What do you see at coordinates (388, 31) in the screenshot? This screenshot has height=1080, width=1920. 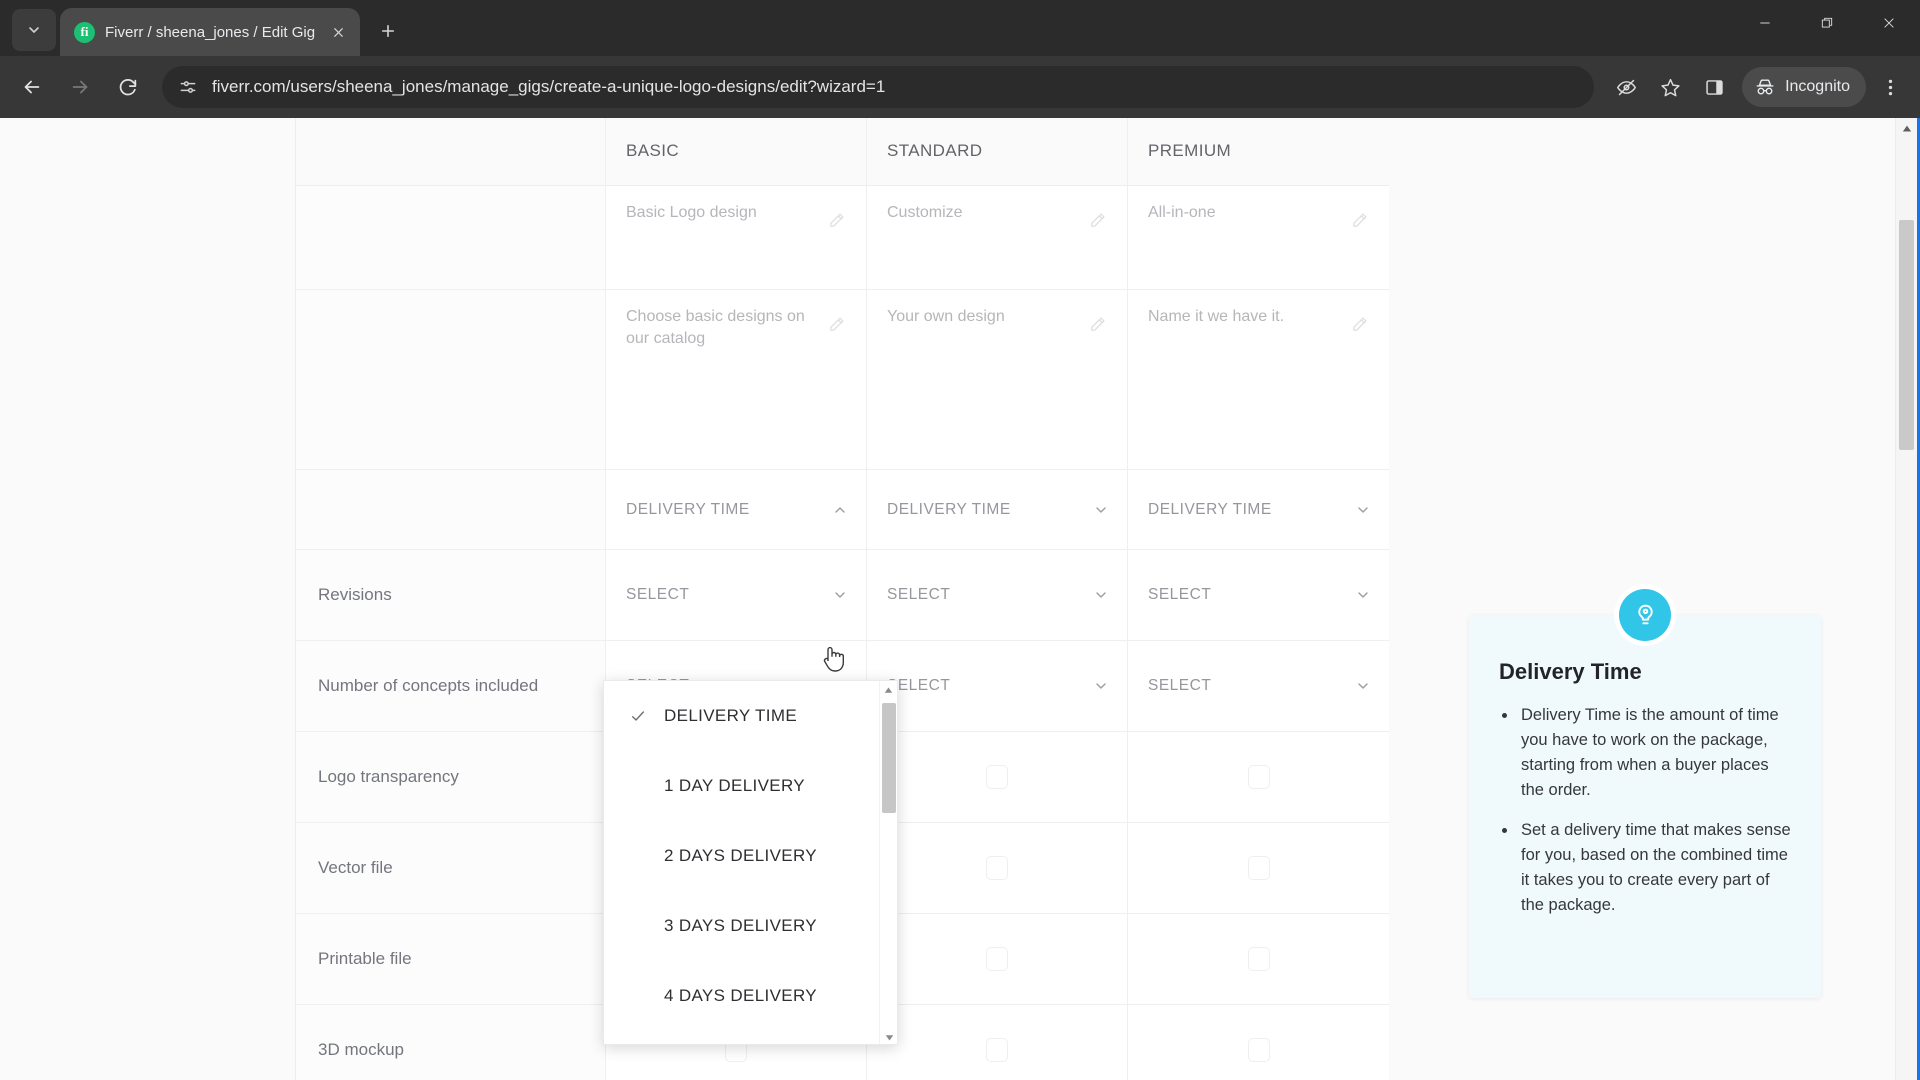 I see `new-tab-icon` at bounding box center [388, 31].